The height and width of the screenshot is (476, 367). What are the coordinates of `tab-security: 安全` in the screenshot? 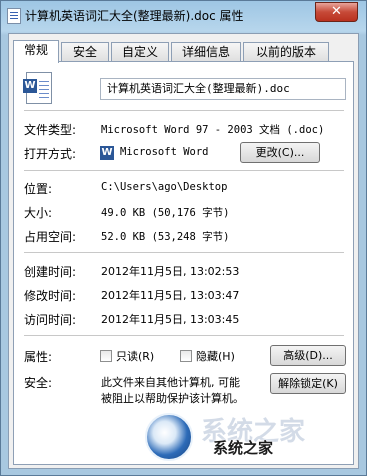 It's located at (85, 52).